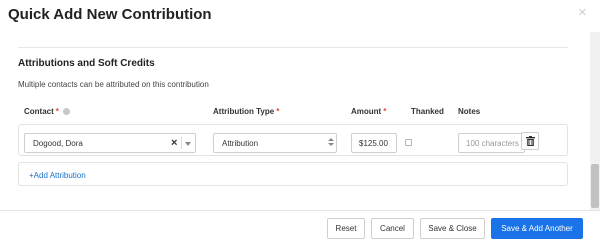 Image resolution: width=600 pixels, height=245 pixels. I want to click on select-separator, so click(181, 143).